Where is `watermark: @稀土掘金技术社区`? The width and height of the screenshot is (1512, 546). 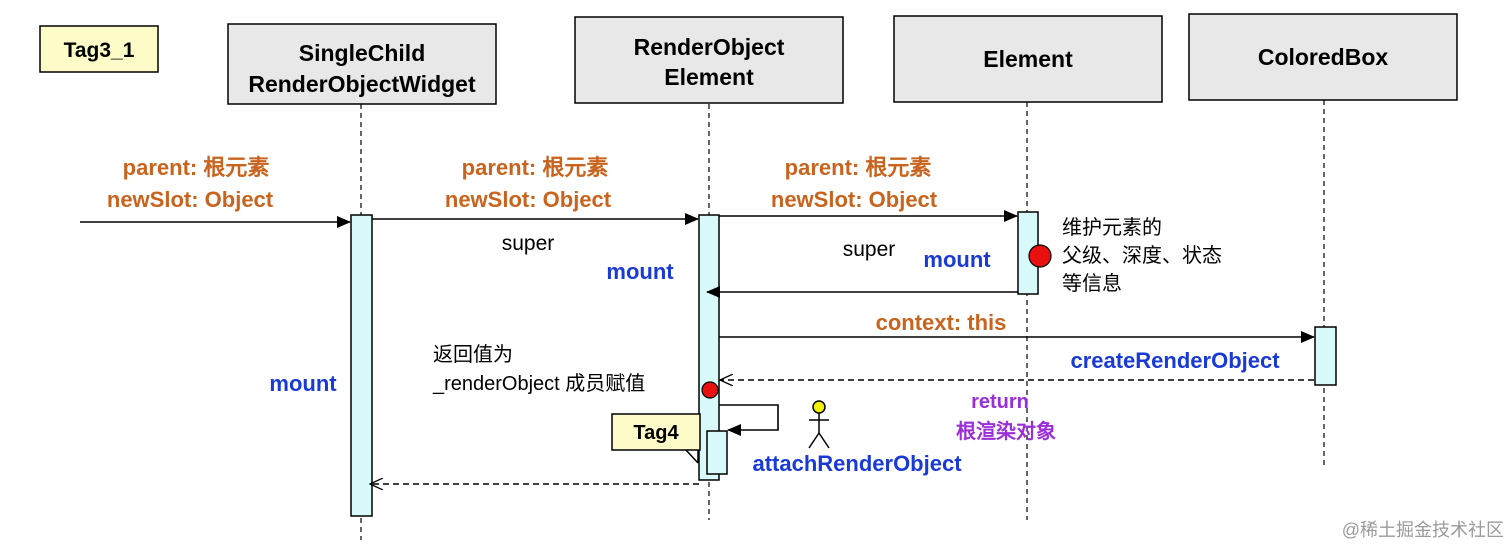 watermark: @稀土掘金技术社区 is located at coordinates (1423, 530).